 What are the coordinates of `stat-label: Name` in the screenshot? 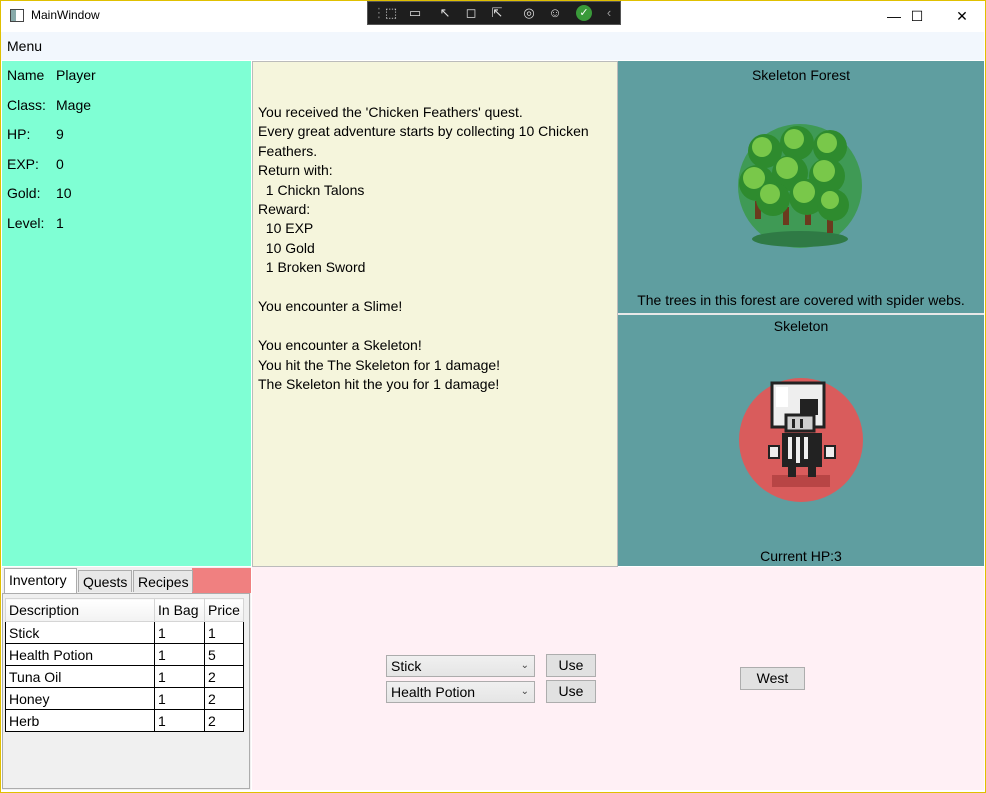 It's located at (26, 75).